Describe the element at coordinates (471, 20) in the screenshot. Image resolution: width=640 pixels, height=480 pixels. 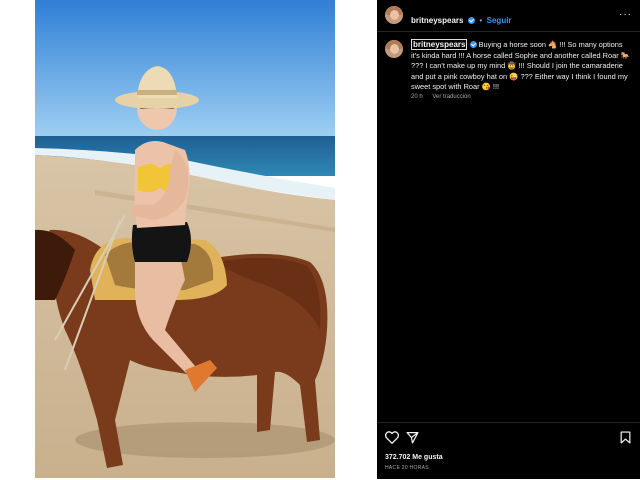
I see `verified-badge-icon` at that location.